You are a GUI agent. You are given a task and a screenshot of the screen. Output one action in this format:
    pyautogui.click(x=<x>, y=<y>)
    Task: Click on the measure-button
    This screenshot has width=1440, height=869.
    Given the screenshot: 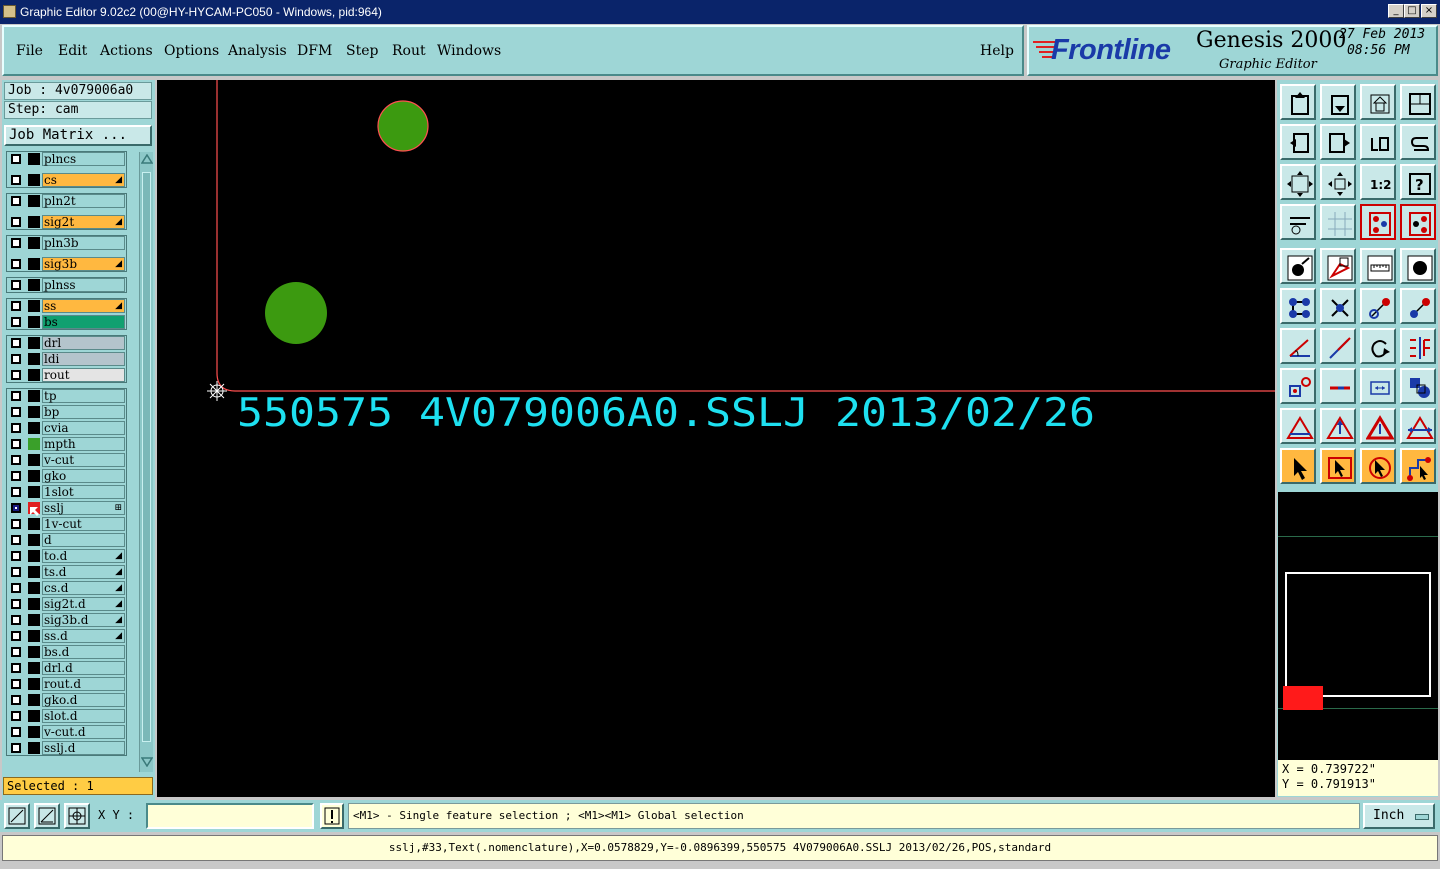 What is the action you would take?
    pyautogui.click(x=47, y=816)
    